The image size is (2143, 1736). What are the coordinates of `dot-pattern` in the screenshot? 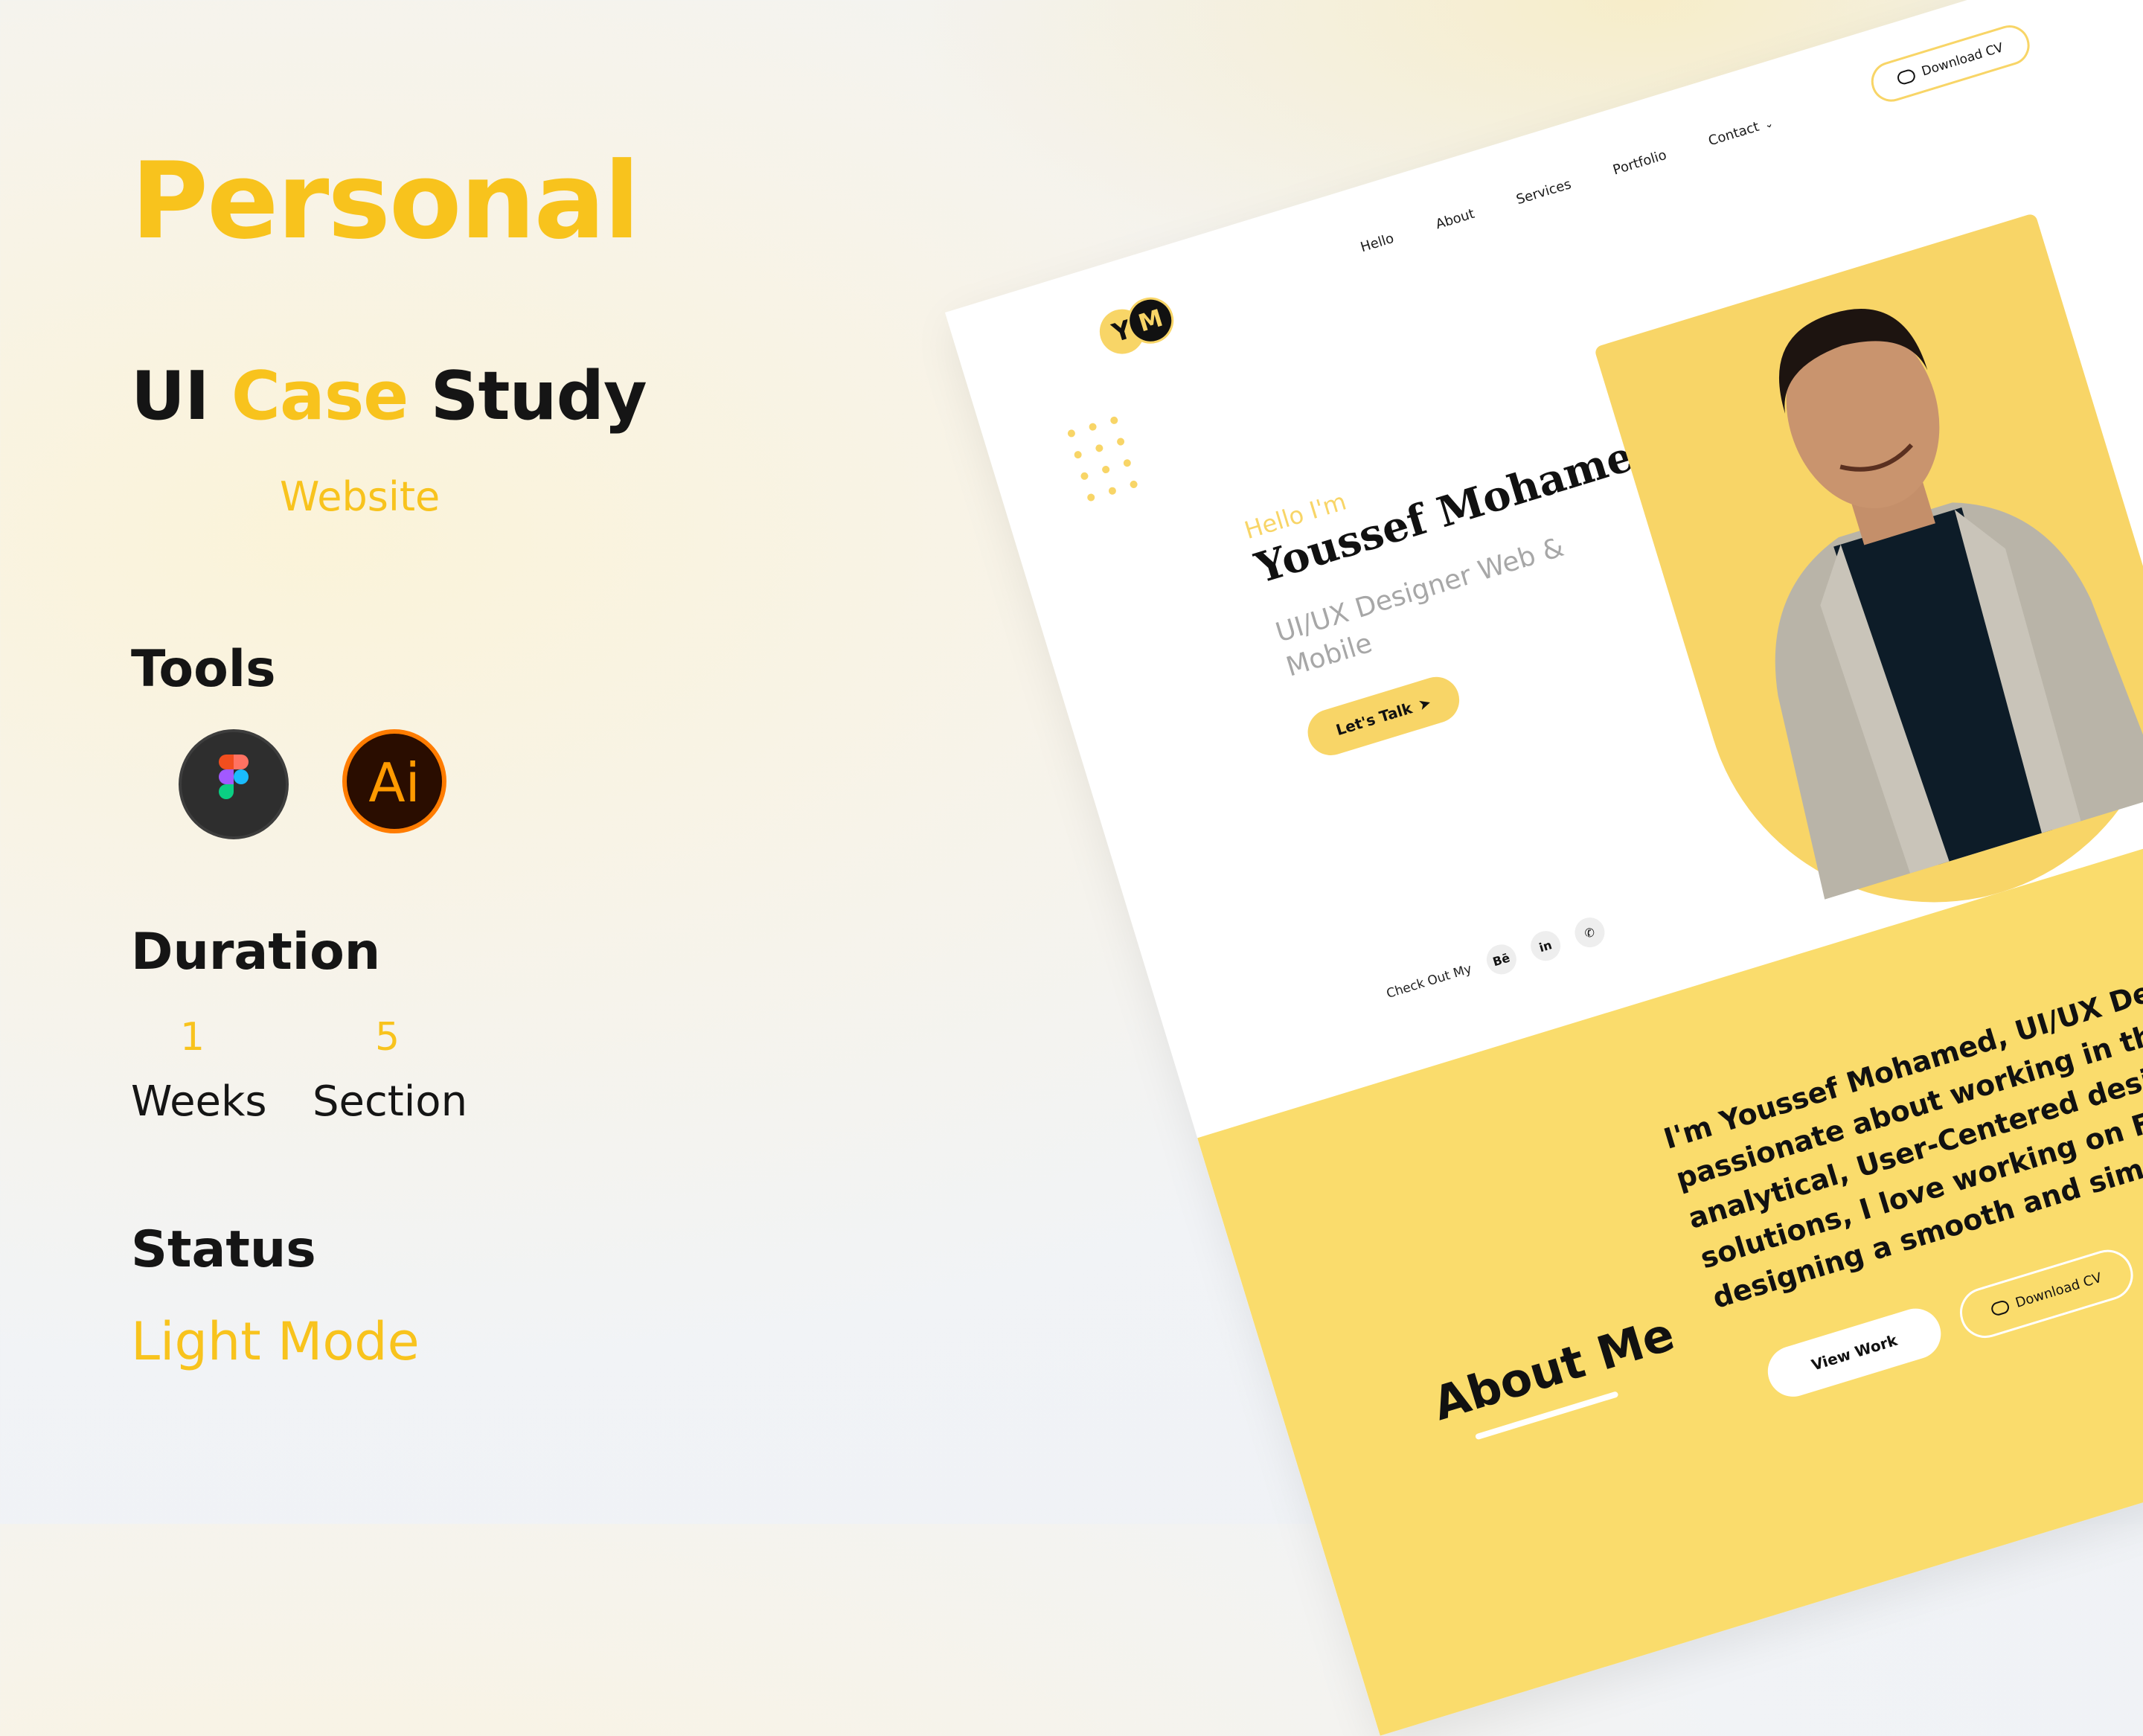 It's located at (1107, 474).